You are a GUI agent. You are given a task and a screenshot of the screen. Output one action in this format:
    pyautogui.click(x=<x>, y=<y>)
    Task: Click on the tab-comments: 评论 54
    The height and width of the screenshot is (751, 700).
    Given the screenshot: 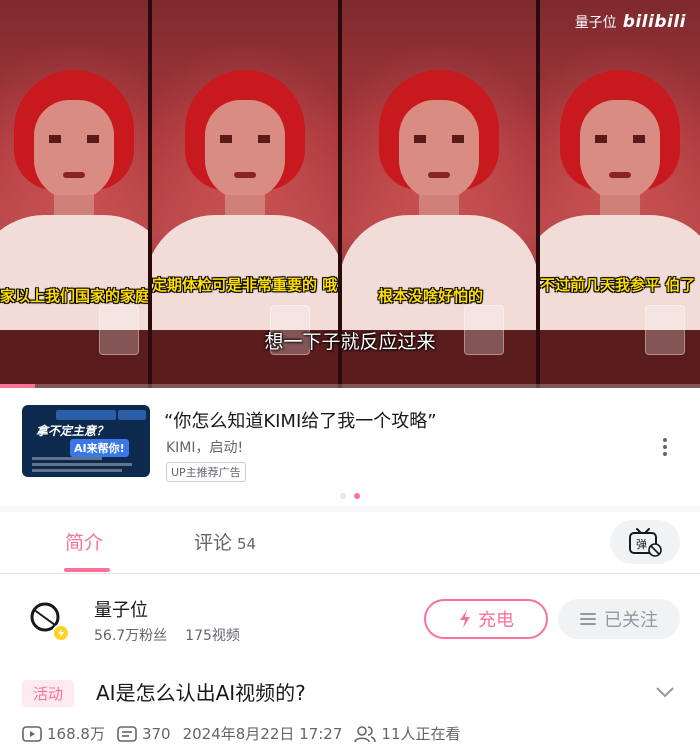 What is the action you would take?
    pyautogui.click(x=225, y=541)
    